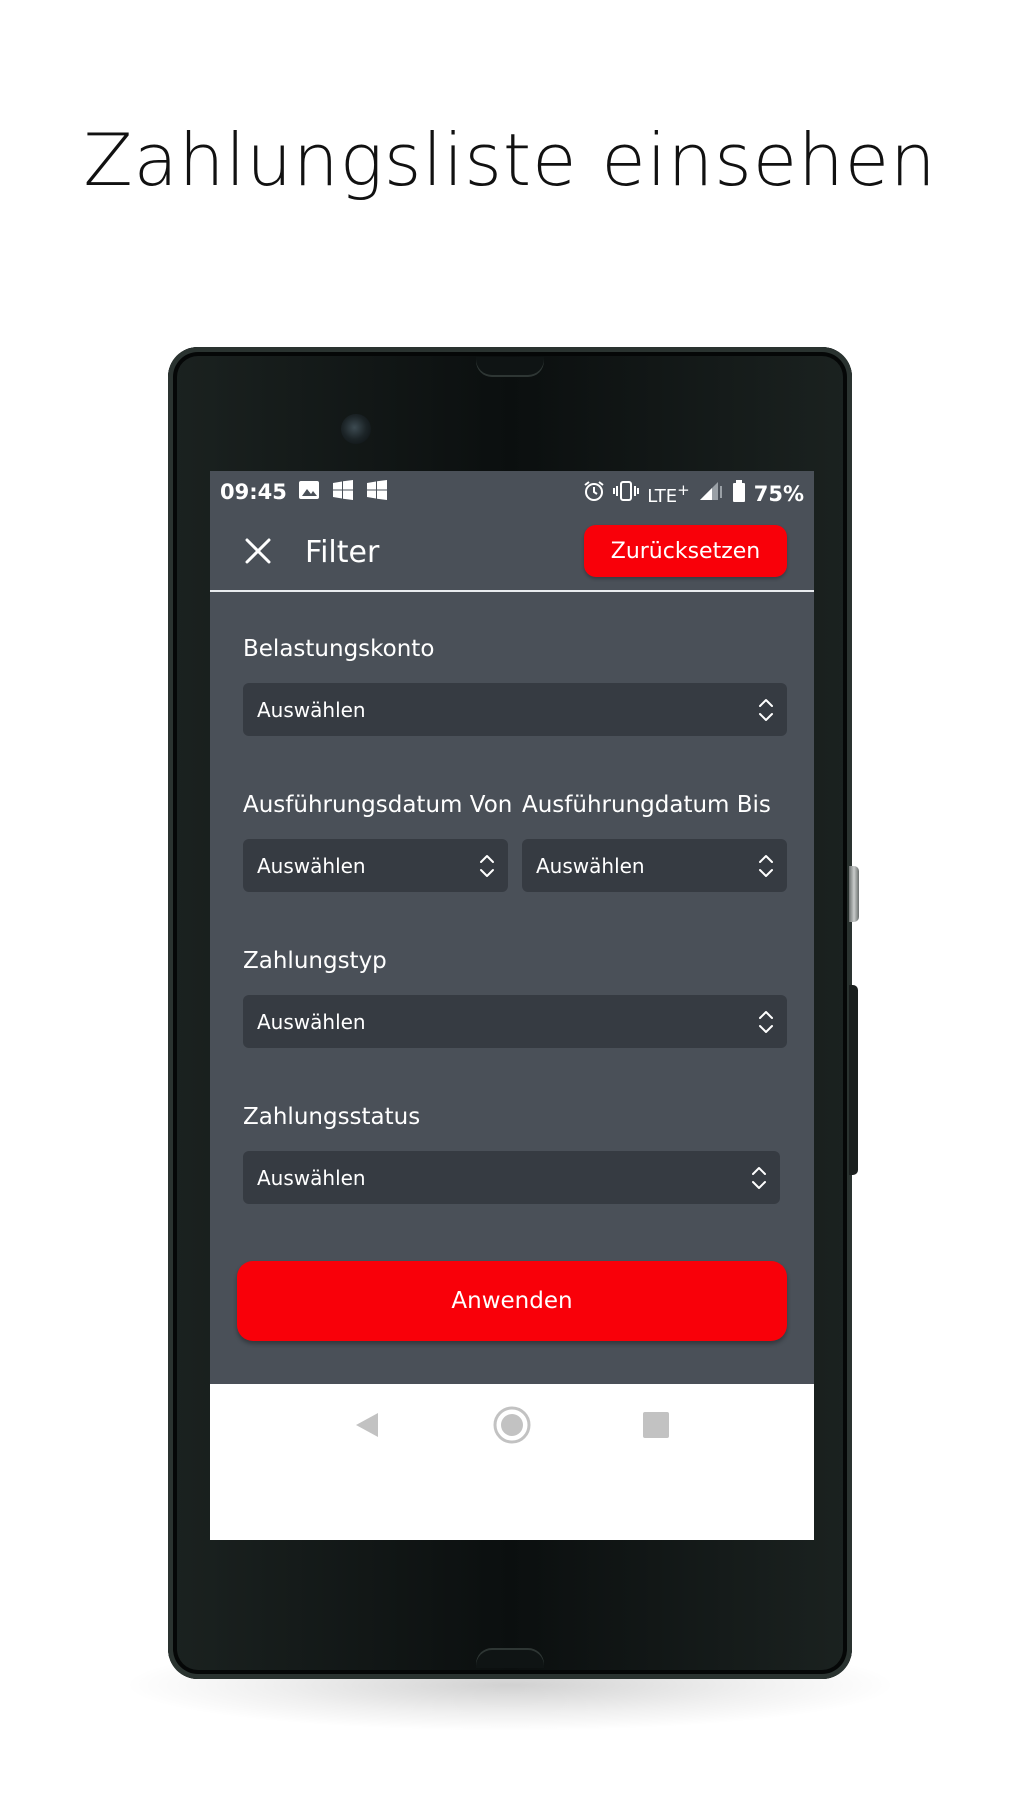 Image resolution: width=1020 pixels, height=1813 pixels. What do you see at coordinates (512, 1301) in the screenshot?
I see `apply-button: Anwenden` at bounding box center [512, 1301].